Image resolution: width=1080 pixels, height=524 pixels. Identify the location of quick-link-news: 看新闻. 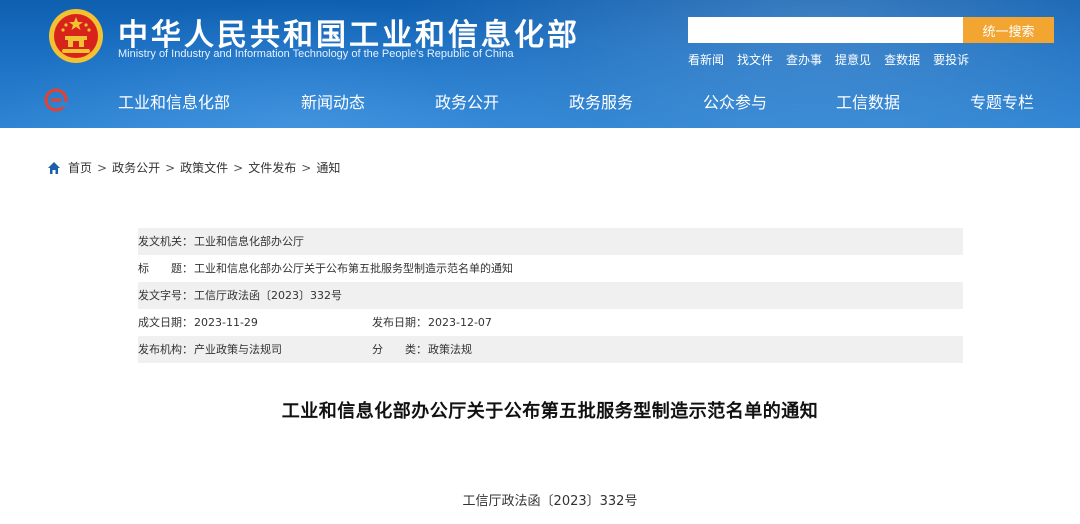
(706, 59).